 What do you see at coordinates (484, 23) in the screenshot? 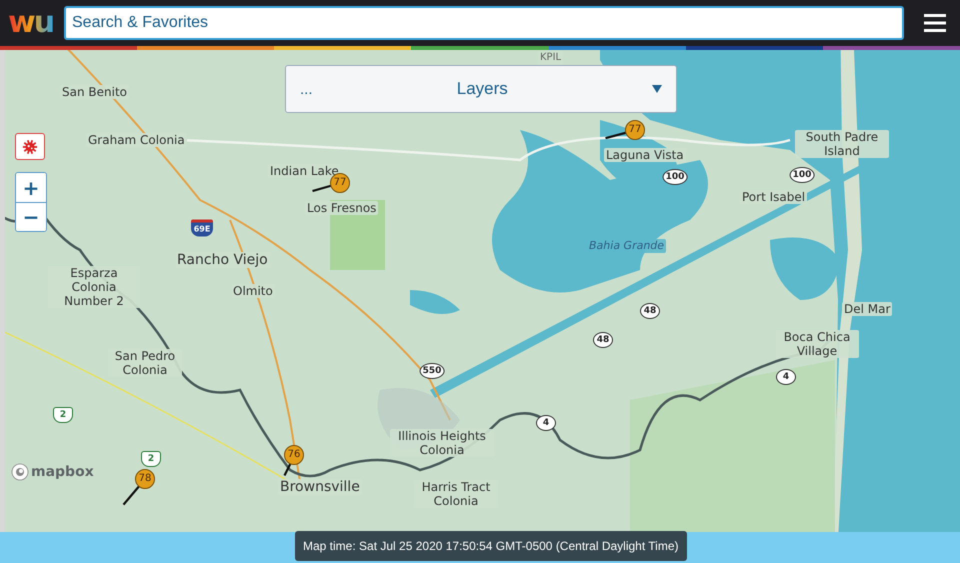
I see `search-field: Search & Favorites` at bounding box center [484, 23].